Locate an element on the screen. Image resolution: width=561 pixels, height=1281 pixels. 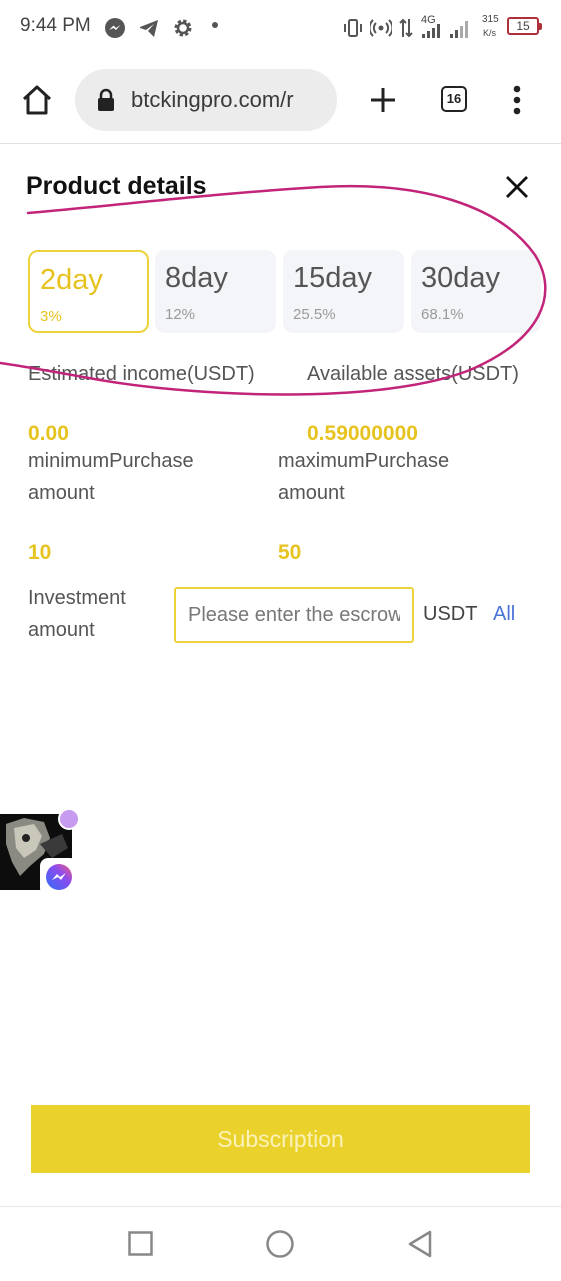
url-text: btckingpro.com/r is located at coordinates (228, 100).